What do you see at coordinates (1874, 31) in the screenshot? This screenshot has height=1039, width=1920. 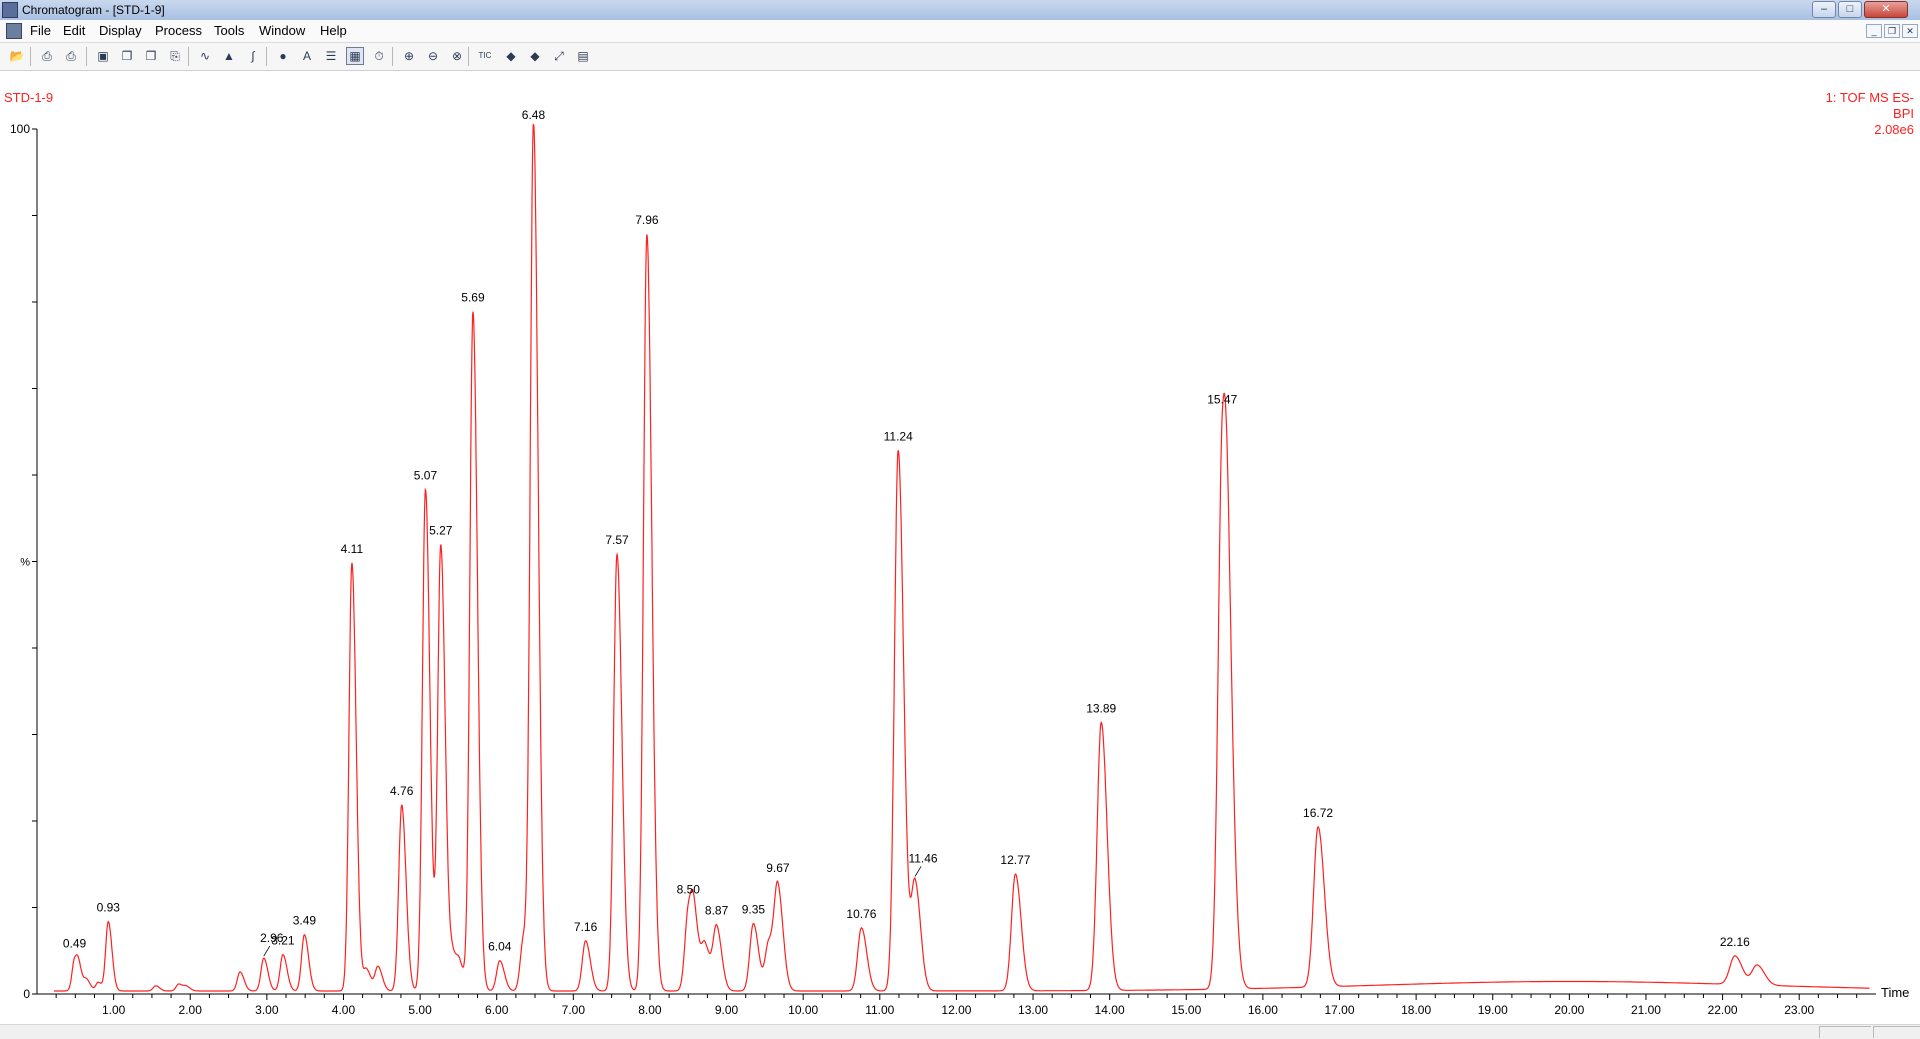 I see `document-minimize-button: _` at bounding box center [1874, 31].